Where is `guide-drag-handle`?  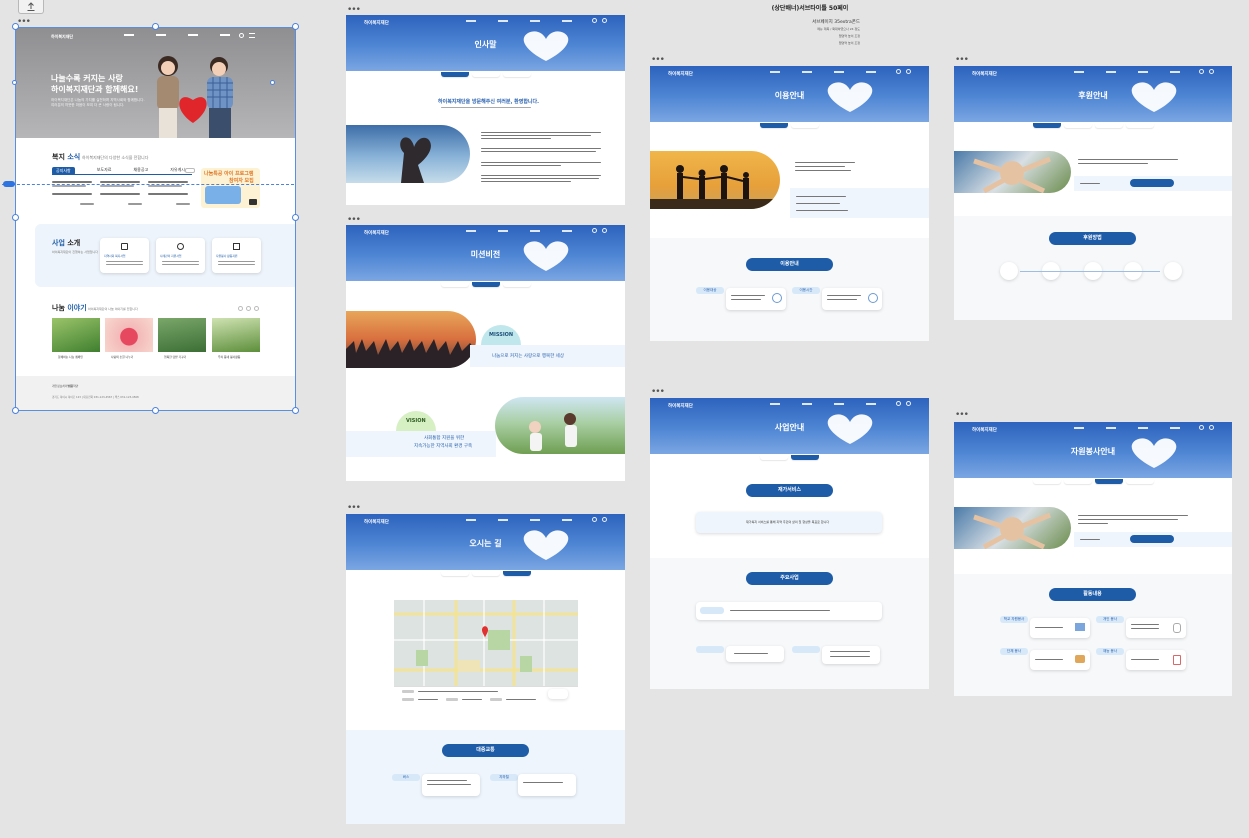 guide-drag-handle is located at coordinates (9, 184).